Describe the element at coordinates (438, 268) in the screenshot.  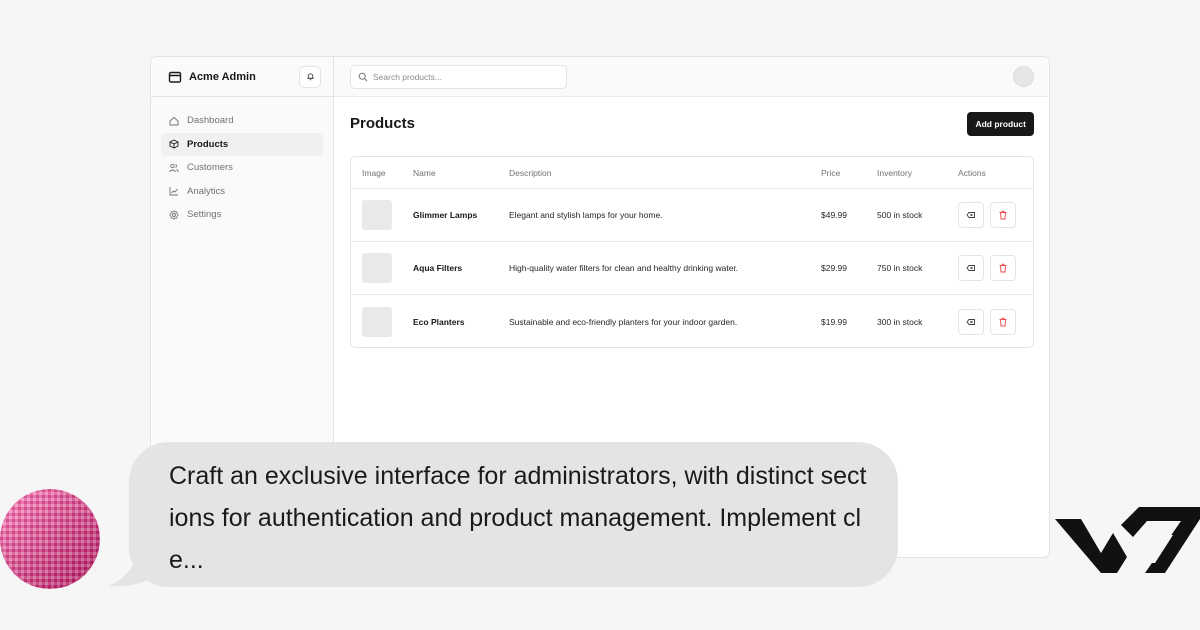
I see `product-name: Aqua Filters` at that location.